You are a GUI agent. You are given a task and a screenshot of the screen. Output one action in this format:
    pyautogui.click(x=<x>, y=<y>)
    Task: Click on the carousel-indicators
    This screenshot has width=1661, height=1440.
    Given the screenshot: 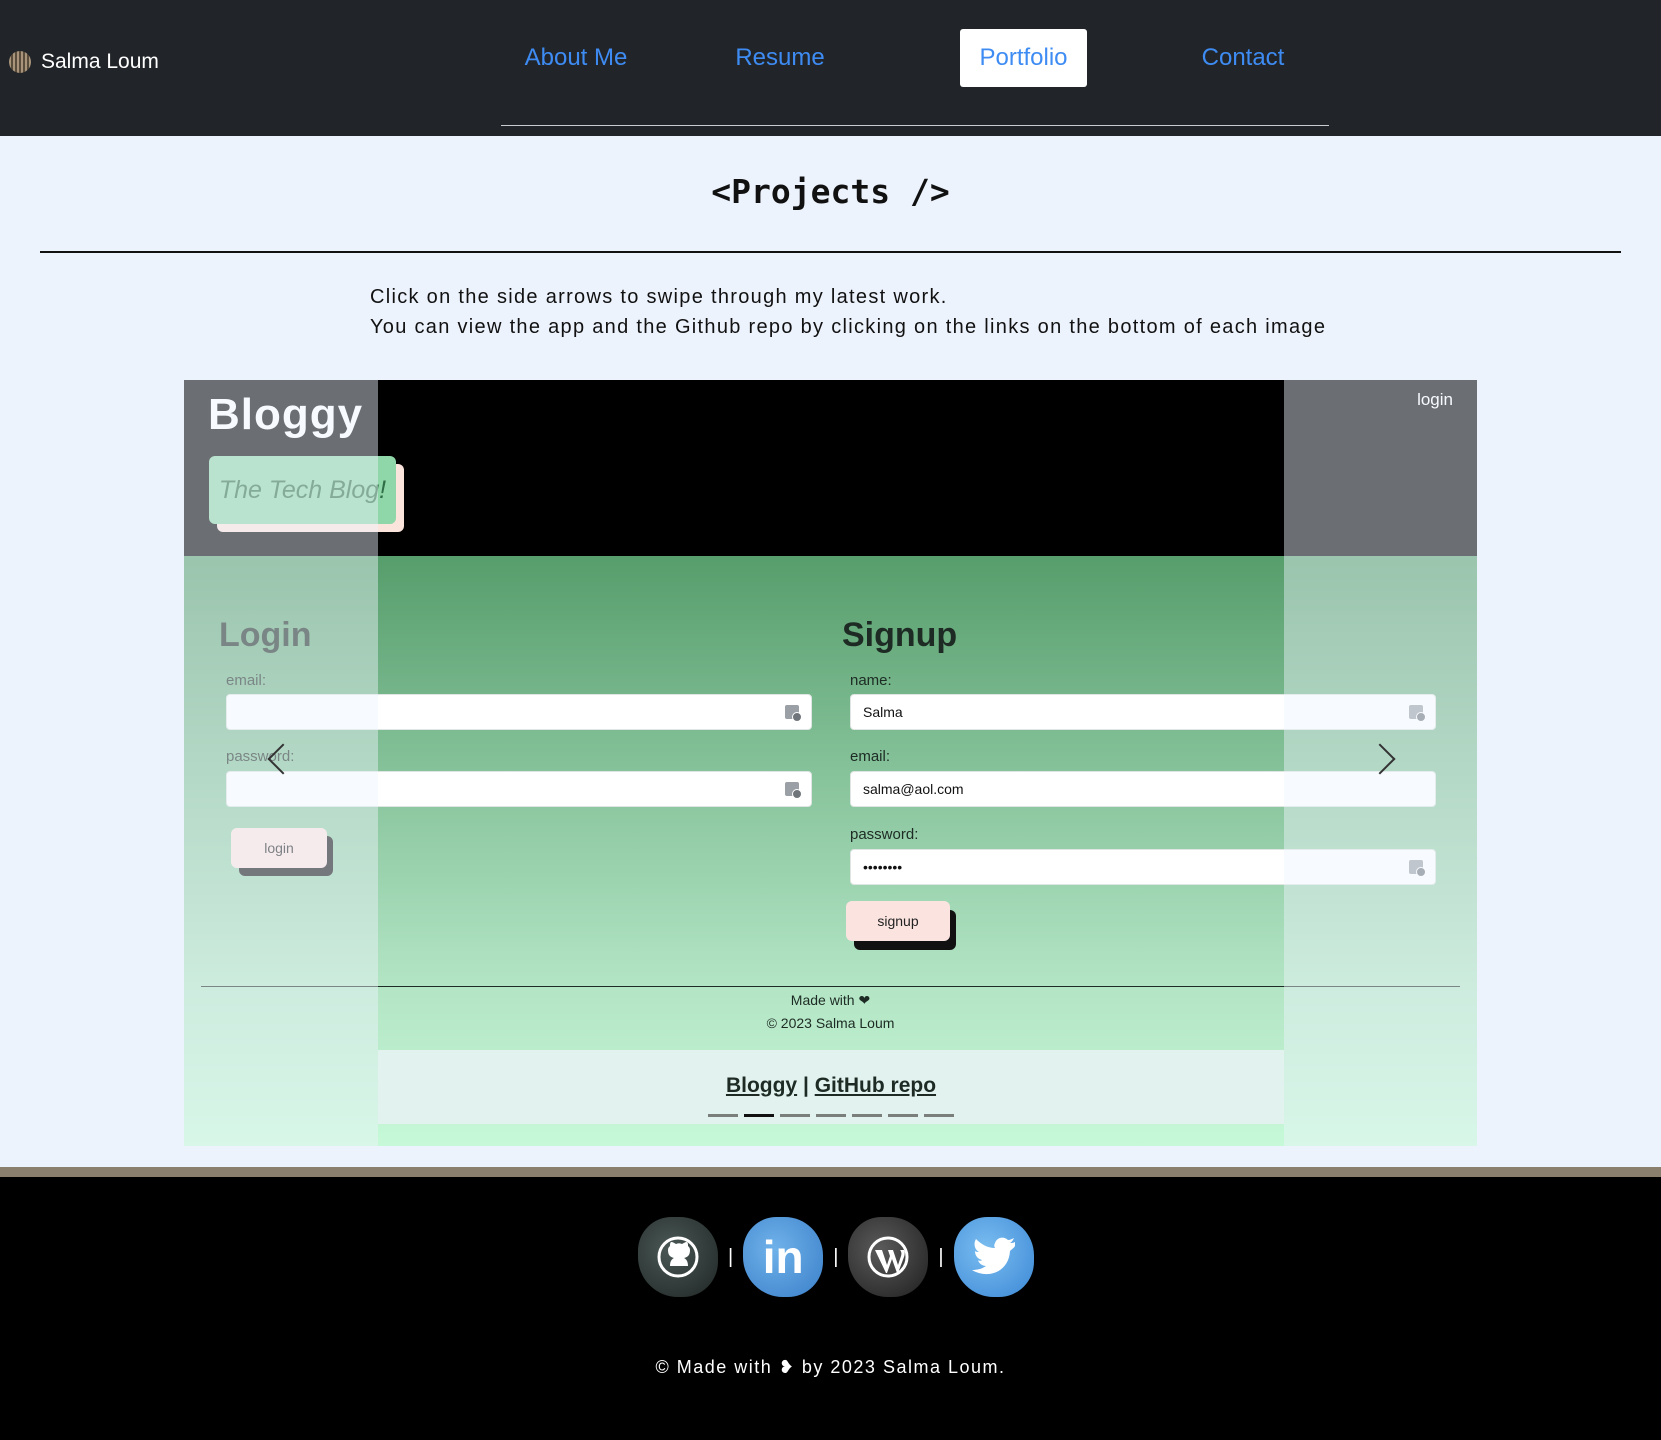 What is the action you would take?
    pyautogui.click(x=831, y=1115)
    